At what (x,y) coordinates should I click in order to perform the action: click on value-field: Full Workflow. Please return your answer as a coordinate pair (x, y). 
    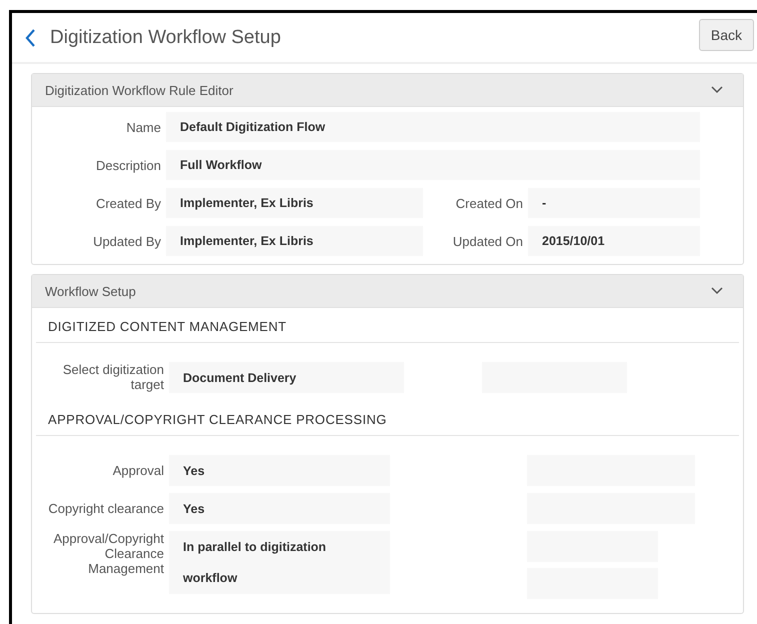
    Looking at the image, I should click on (433, 165).